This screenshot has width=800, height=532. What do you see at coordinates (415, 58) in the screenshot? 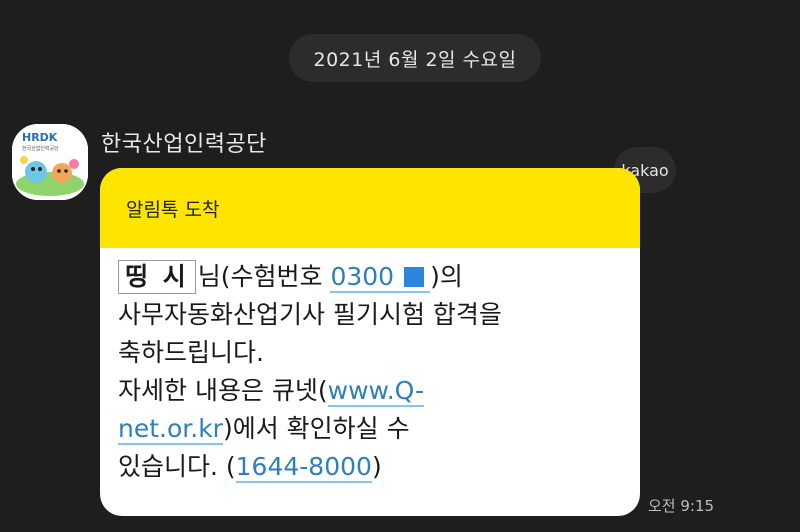
I see `date-divider: 2021년 6월 2일 수요일` at bounding box center [415, 58].